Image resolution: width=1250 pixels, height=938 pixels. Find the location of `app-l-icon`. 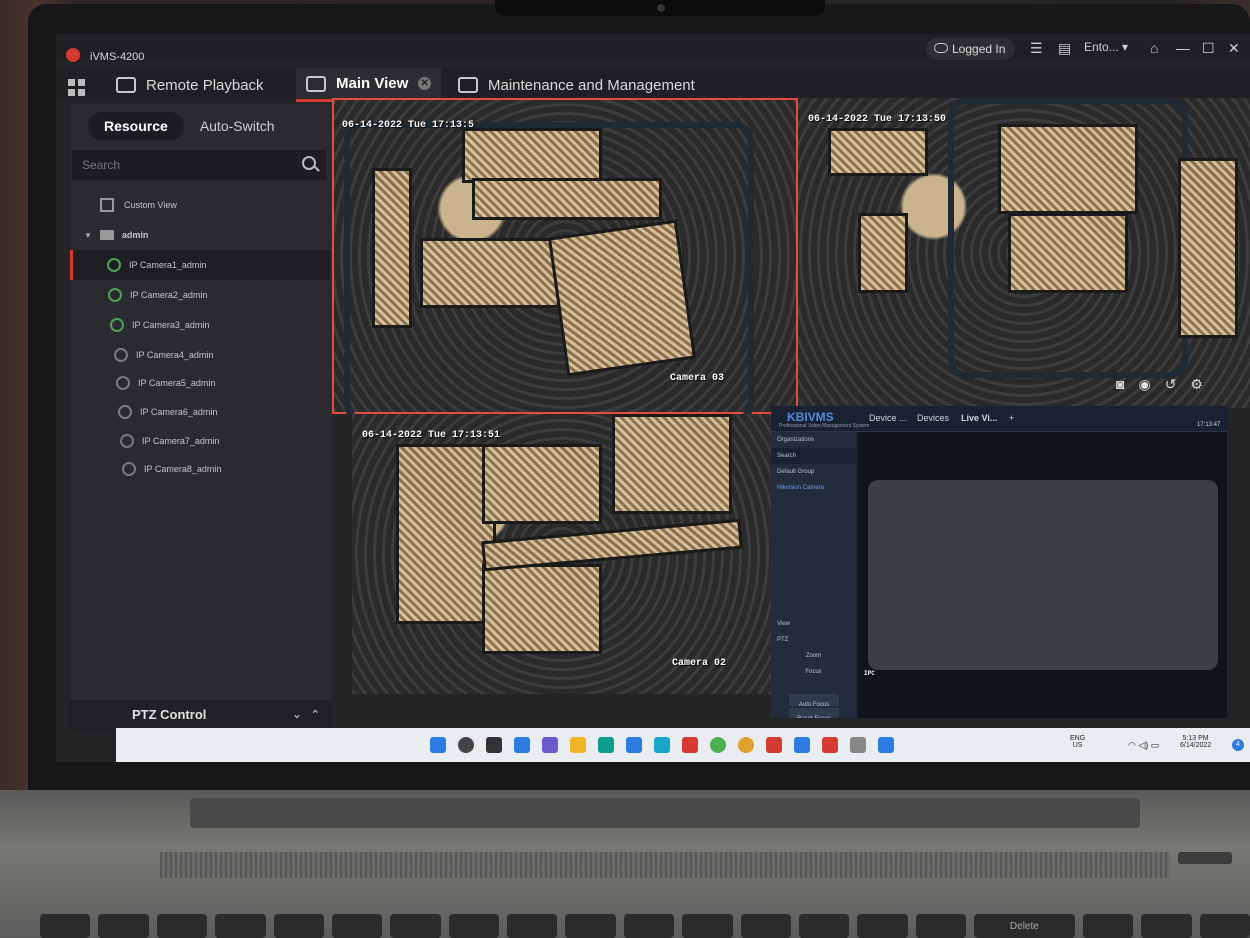

app-l-icon is located at coordinates (662, 745).